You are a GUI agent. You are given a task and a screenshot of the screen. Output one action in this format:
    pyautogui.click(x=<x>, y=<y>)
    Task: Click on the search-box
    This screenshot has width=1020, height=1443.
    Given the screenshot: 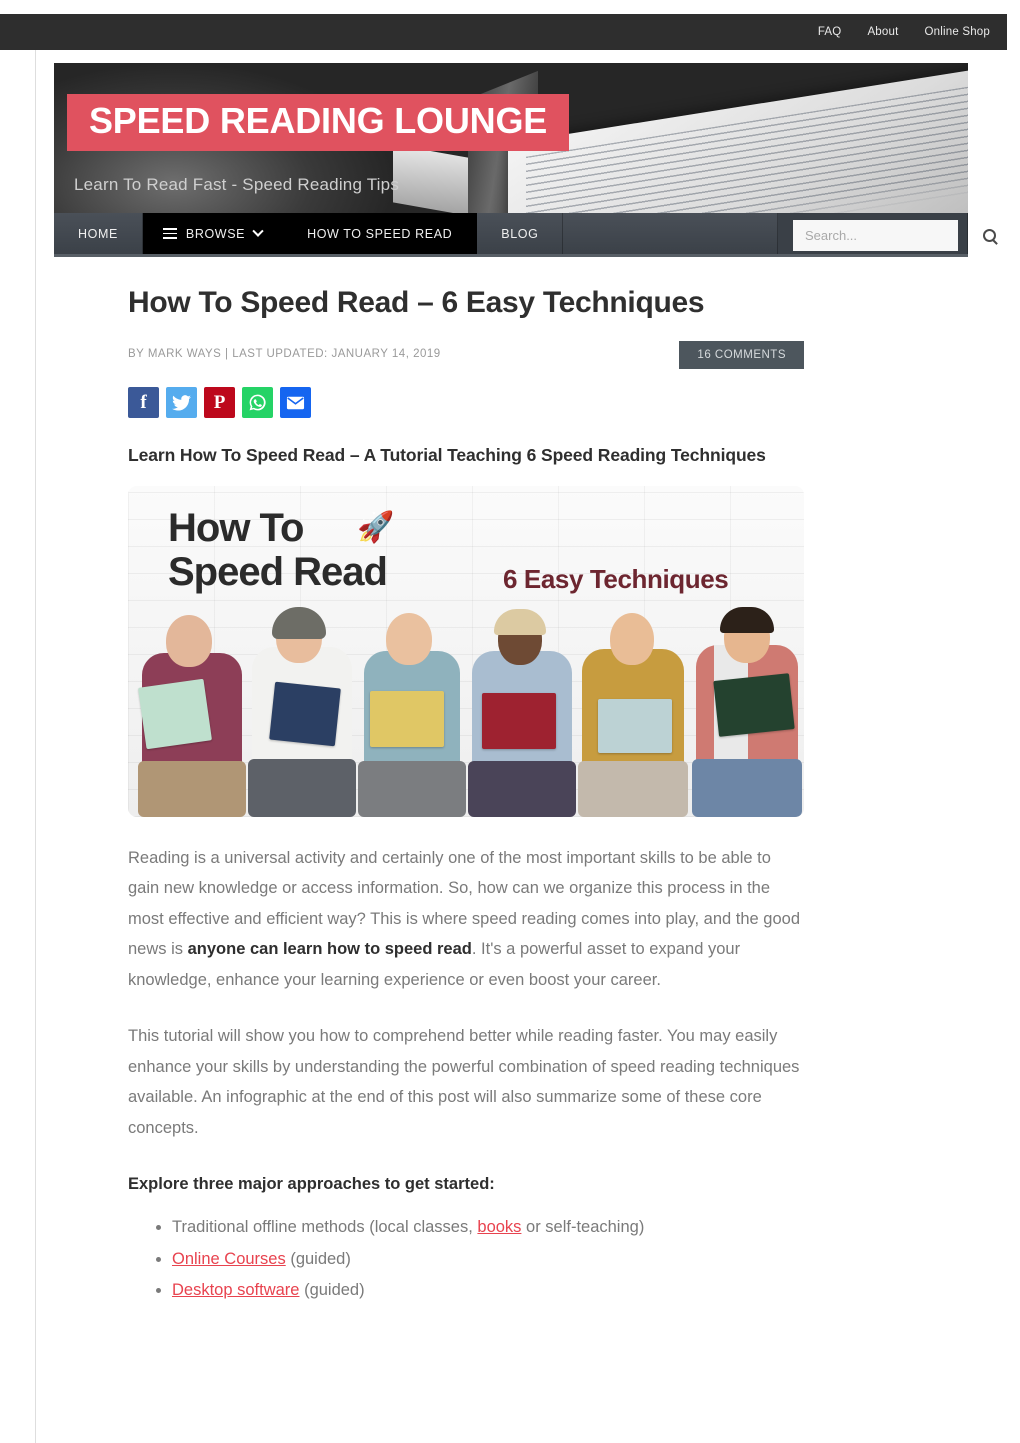 What is the action you would take?
    pyautogui.click(x=894, y=235)
    